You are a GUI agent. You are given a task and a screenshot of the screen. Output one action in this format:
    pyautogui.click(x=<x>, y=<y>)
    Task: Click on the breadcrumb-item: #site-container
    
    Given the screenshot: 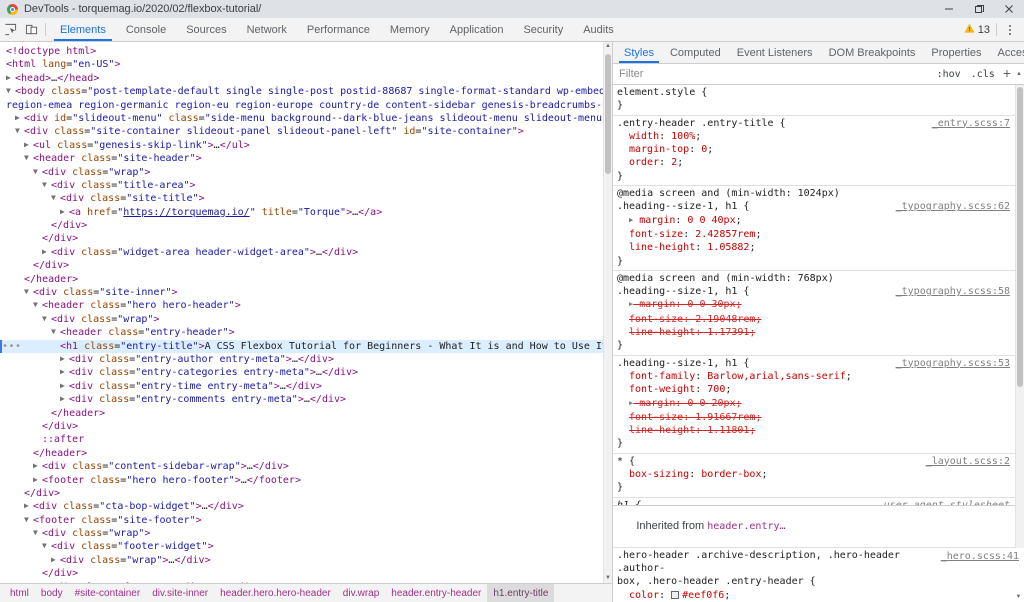 What is the action you would take?
    pyautogui.click(x=108, y=593)
    